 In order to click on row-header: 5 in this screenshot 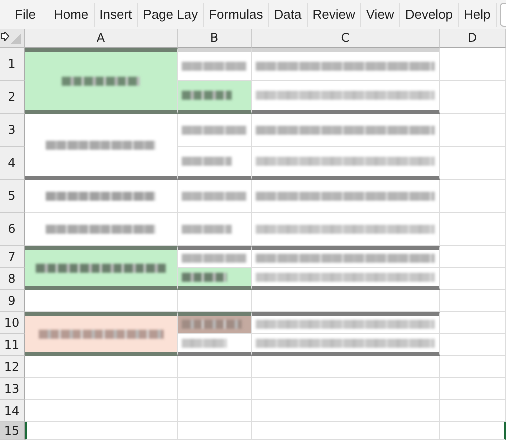, I will do `click(12, 196)`.